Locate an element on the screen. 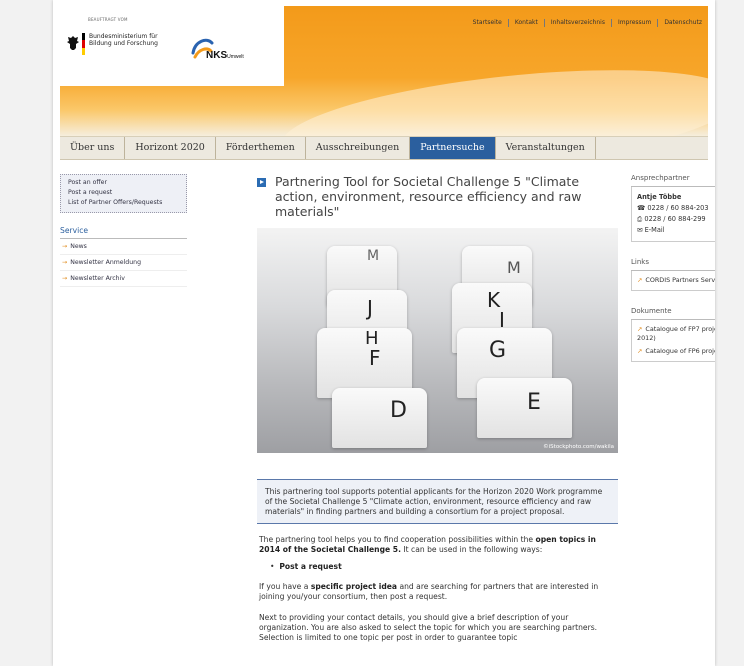  contact-phone: ☎ 0228 / 60 884-203 is located at coordinates (673, 208).